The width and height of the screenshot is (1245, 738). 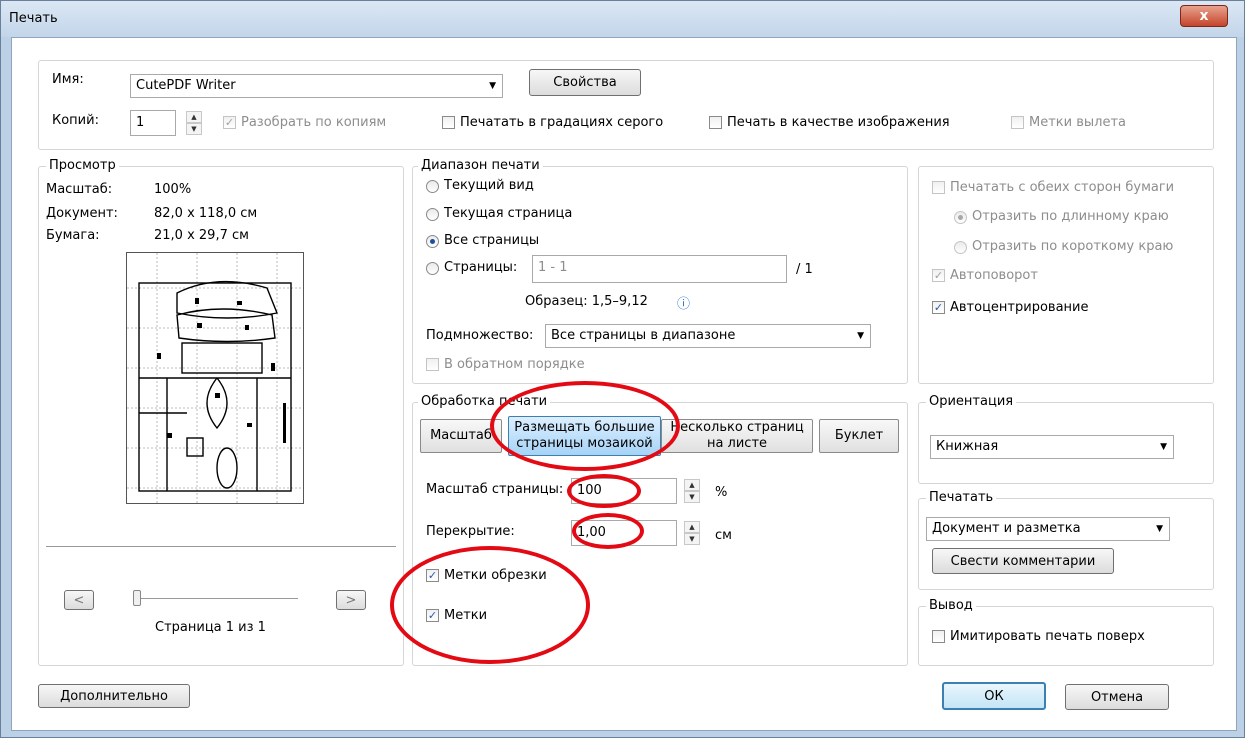 I want to click on preview-paper-value: 21,0 x 29,7 см, so click(x=201, y=235).